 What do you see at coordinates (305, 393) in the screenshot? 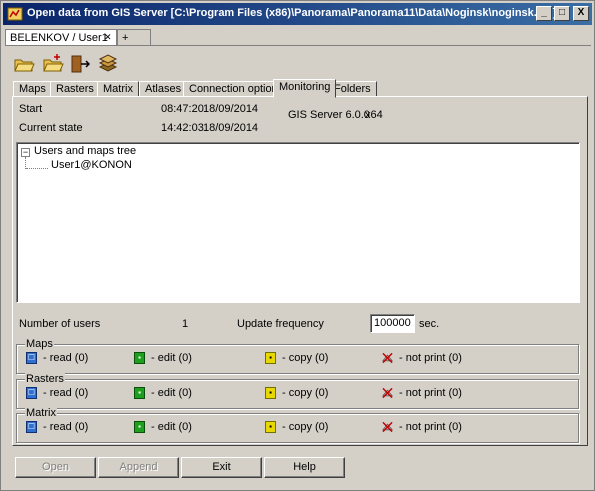
I see `rasters-copy-text: - copy (0)` at bounding box center [305, 393].